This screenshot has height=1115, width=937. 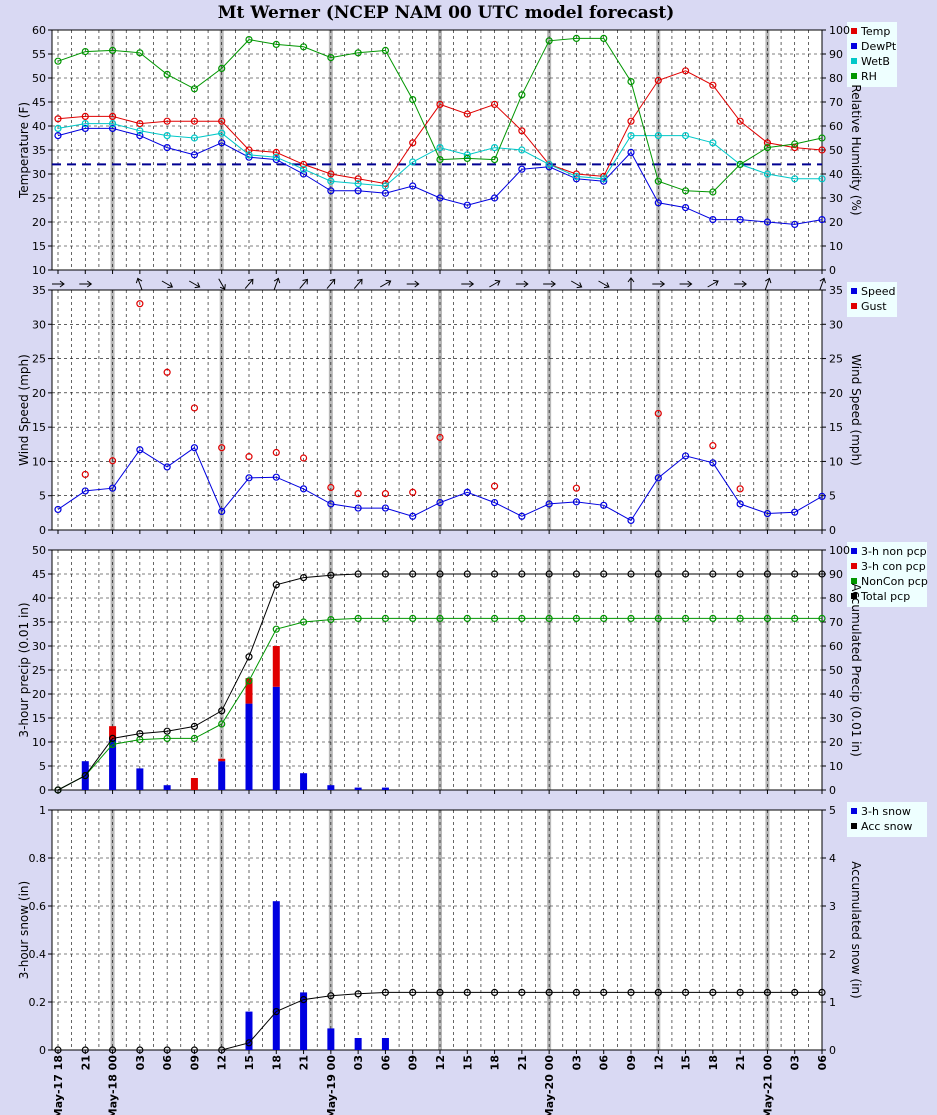 I want to click on legend-label: RH, so click(x=869, y=76).